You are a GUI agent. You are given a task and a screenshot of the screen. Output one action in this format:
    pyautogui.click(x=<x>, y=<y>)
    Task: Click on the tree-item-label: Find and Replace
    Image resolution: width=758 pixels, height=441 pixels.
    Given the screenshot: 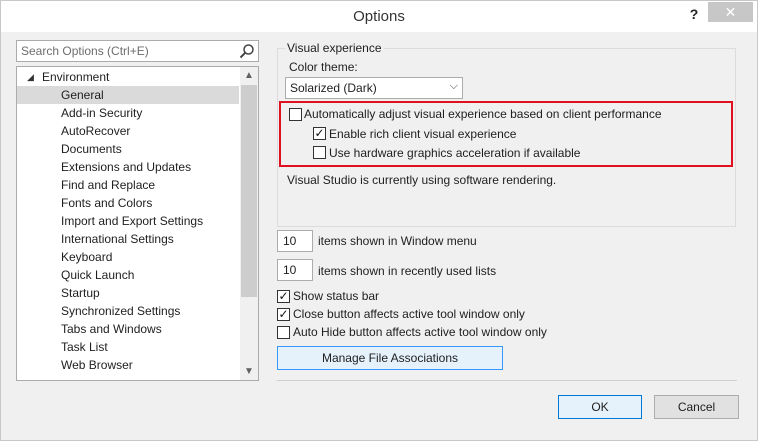 What is the action you would take?
    pyautogui.click(x=108, y=185)
    